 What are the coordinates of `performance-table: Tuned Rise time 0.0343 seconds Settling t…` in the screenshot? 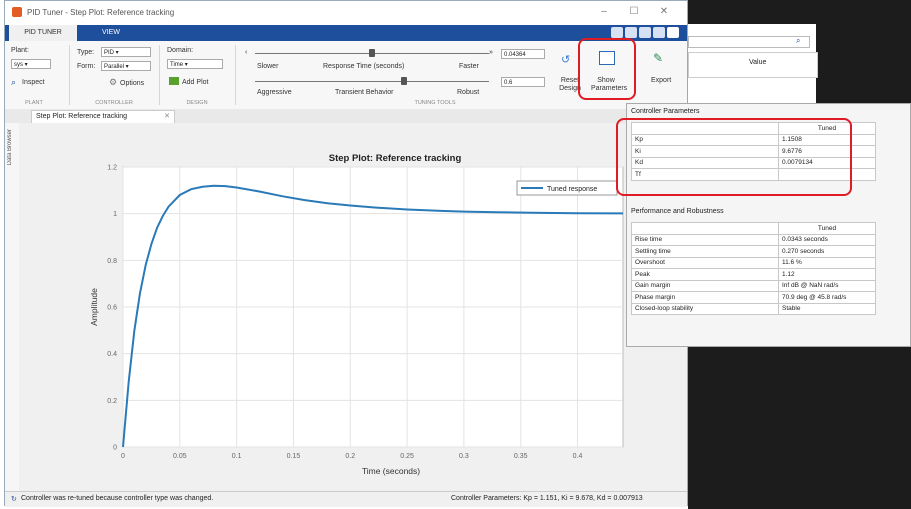 It's located at (753, 268).